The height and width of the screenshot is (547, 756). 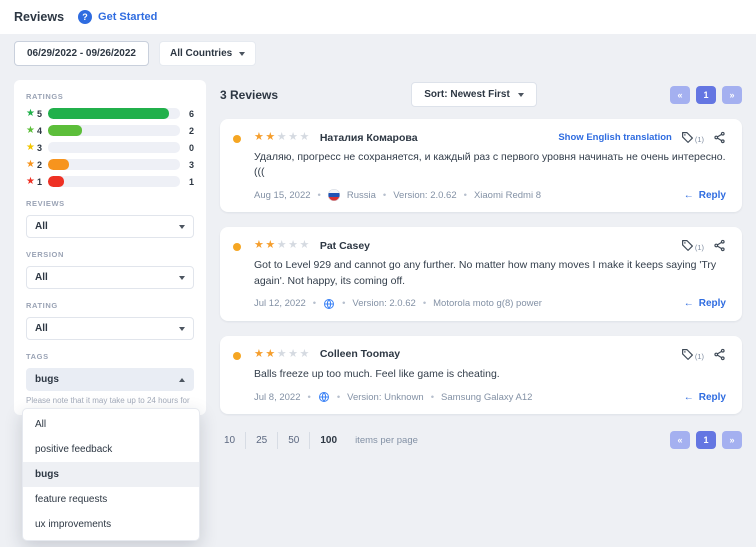 I want to click on reviews-filter-select: All, so click(x=110, y=226).